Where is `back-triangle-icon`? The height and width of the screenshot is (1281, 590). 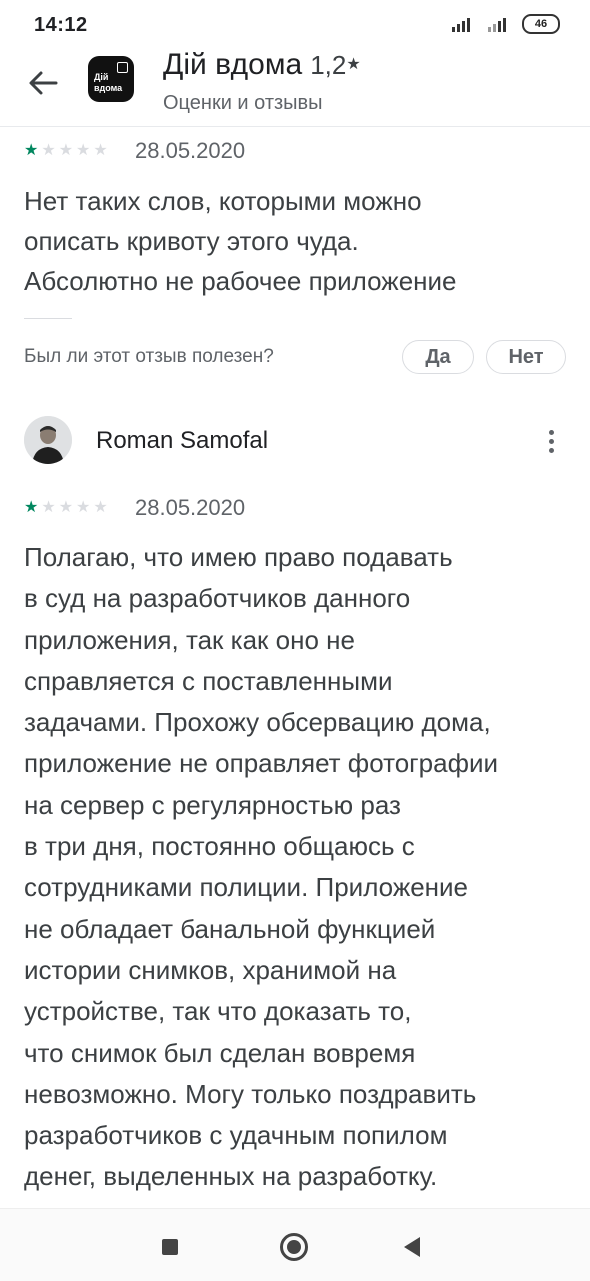
back-triangle-icon is located at coordinates (412, 1247).